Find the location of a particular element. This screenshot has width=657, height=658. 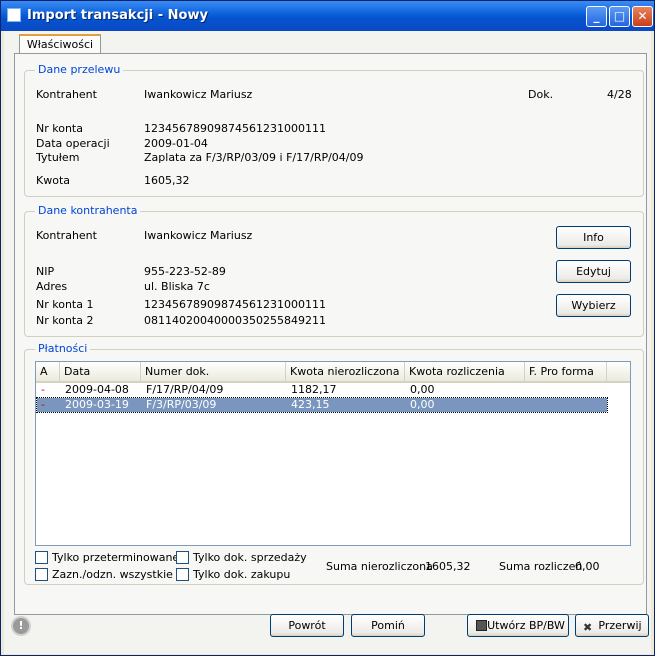

tylko-sprzedazy-checkbox is located at coordinates (182, 557).